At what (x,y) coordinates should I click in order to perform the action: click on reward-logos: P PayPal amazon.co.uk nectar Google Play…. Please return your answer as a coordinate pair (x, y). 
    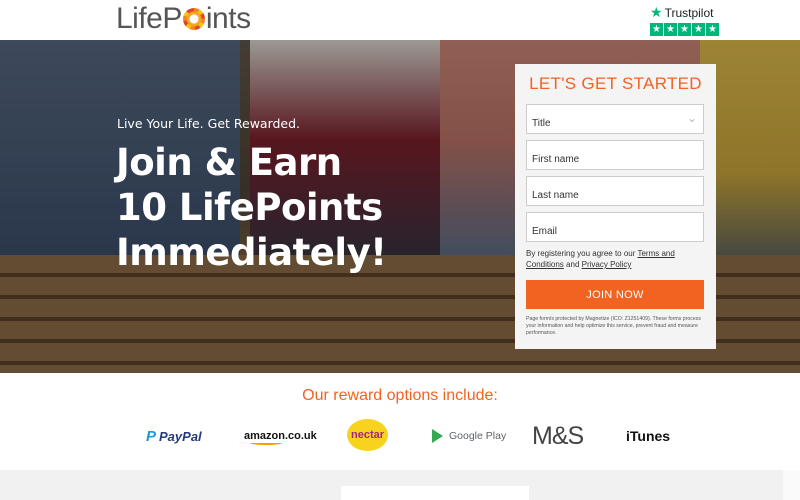
    Looking at the image, I should click on (400, 435).